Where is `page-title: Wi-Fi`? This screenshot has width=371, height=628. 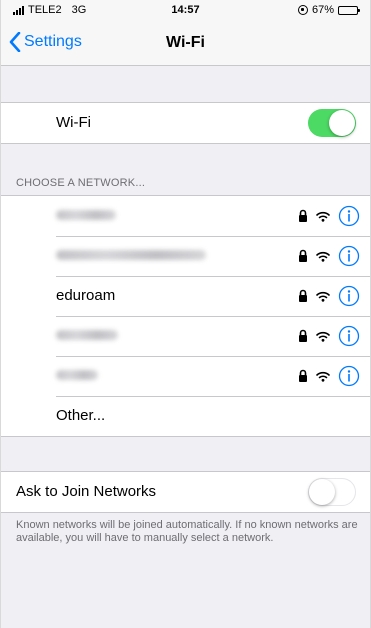
page-title: Wi-Fi is located at coordinates (185, 42).